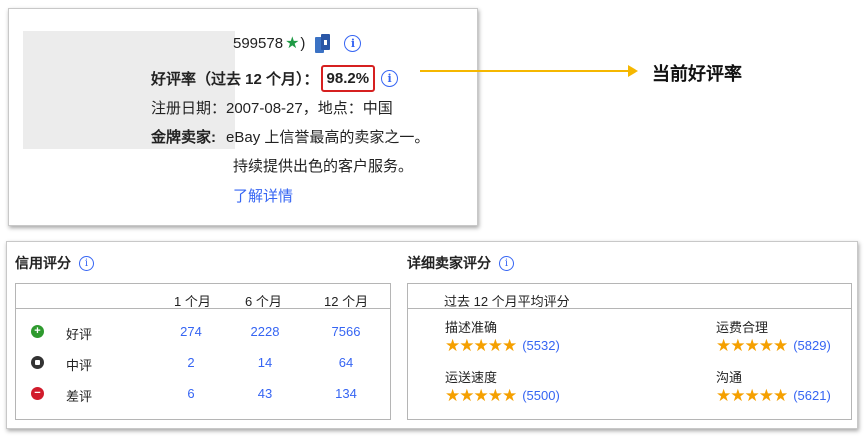 Image resolution: width=865 pixels, height=436 pixels. I want to click on positive-rate-row: 好评率（过去 12 个月）： 98.2% i, so click(275, 78).